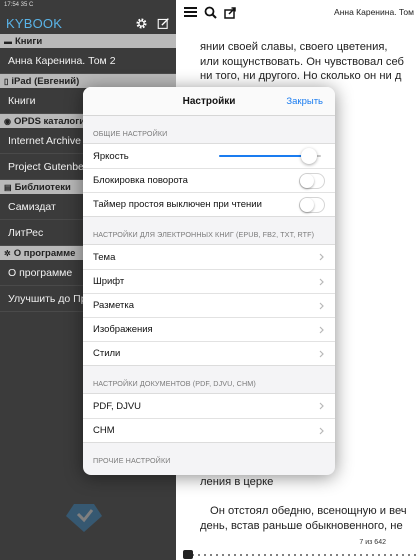 This screenshot has height=560, width=420. I want to click on gear-icon: ✲, so click(7, 253).